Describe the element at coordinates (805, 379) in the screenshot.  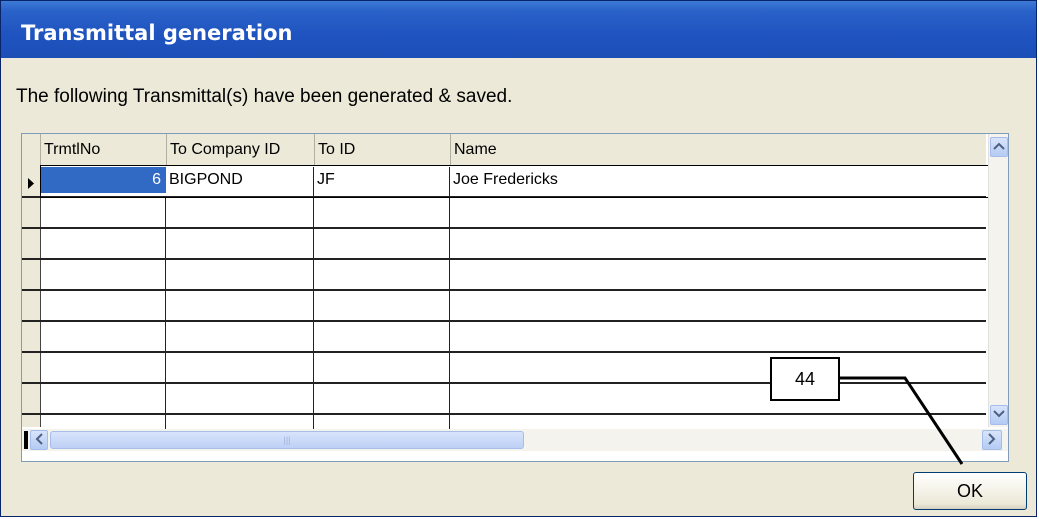
I see `callout-label: 44` at that location.